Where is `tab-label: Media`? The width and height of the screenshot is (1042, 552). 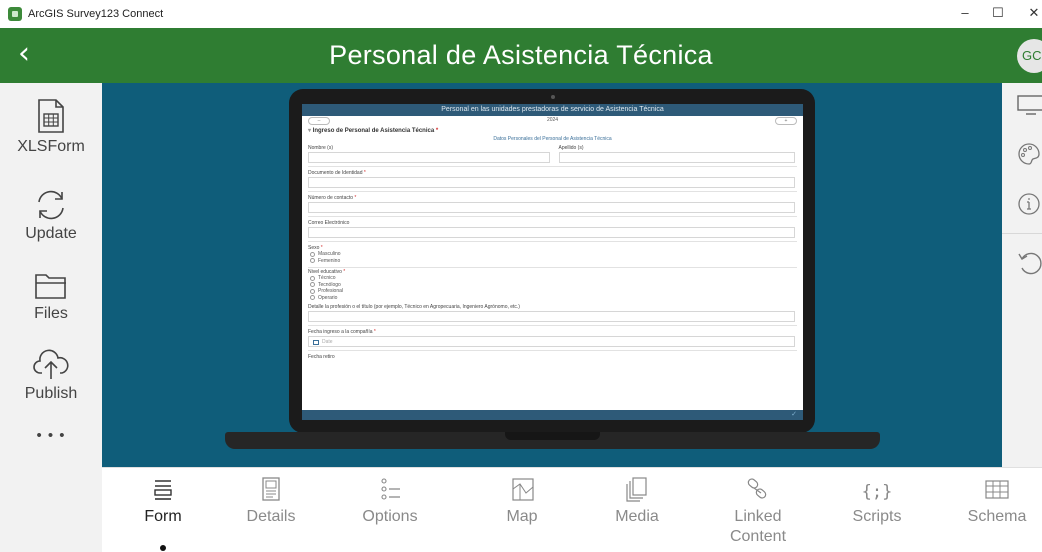 tab-label: Media is located at coordinates (637, 516).